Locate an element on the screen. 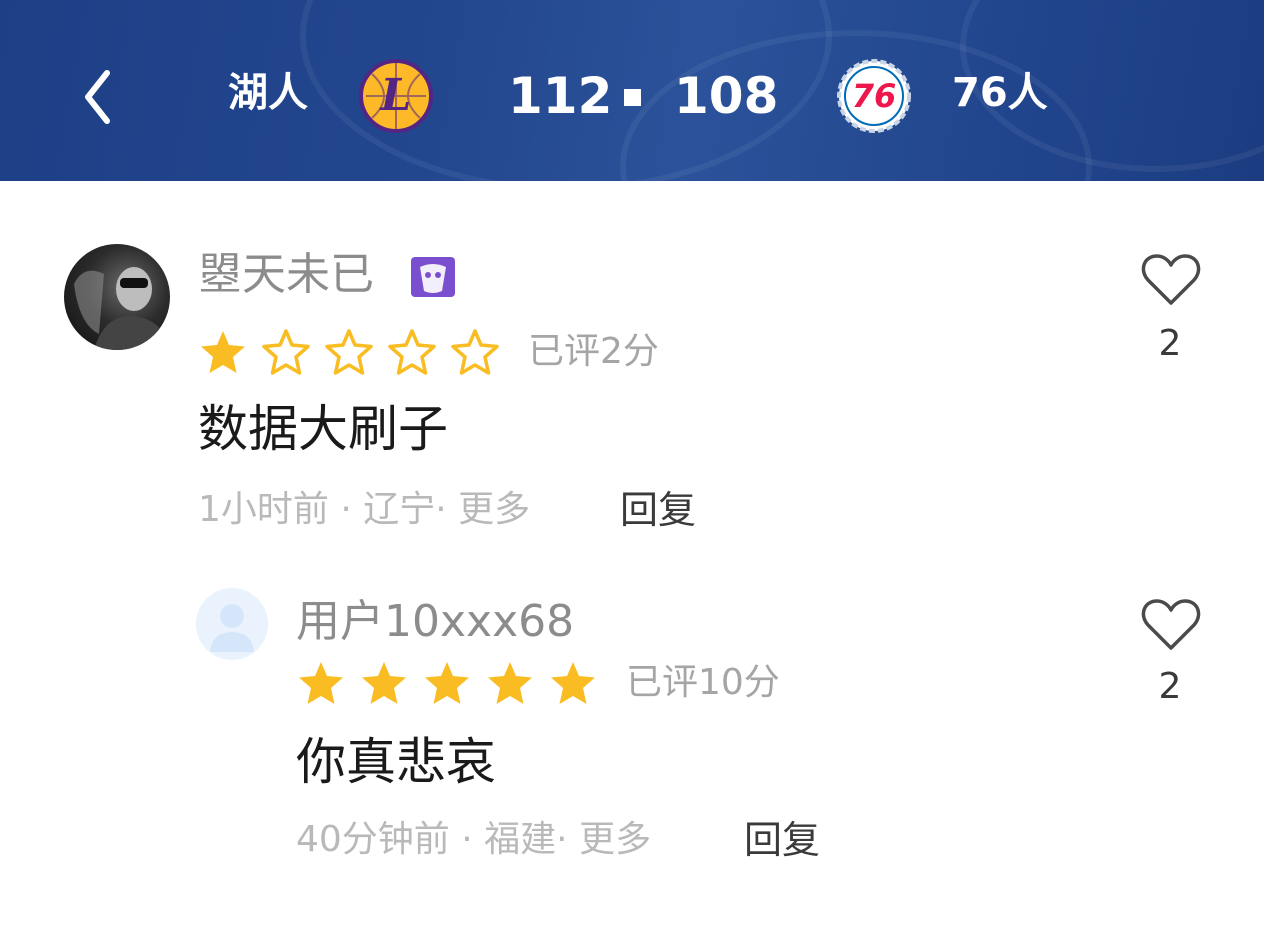  comment-content: 你真悲哀 is located at coordinates (396, 762).